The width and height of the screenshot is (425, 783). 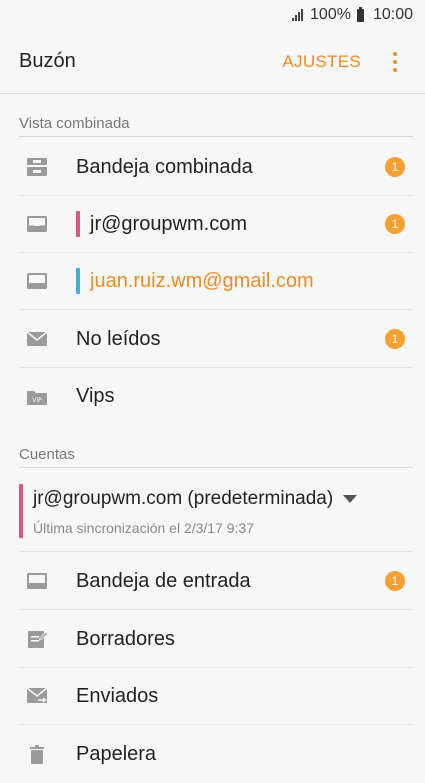 What do you see at coordinates (117, 695) in the screenshot?
I see `folder-label: Enviados` at bounding box center [117, 695].